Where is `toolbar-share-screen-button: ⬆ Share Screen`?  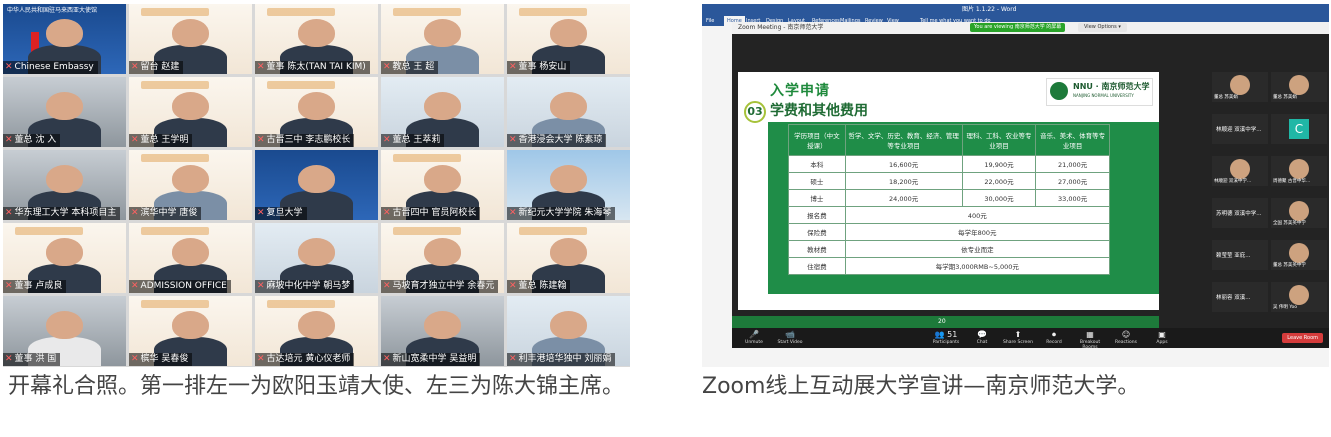
toolbar-share-screen-button: ⬆ Share Screen is located at coordinates (1018, 337).